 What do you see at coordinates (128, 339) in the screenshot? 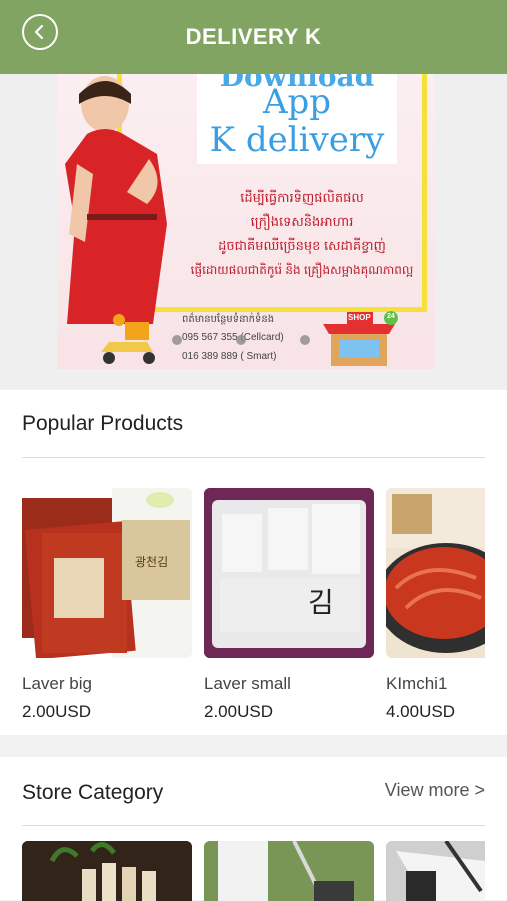
I see `delivery-scooter-icon` at bounding box center [128, 339].